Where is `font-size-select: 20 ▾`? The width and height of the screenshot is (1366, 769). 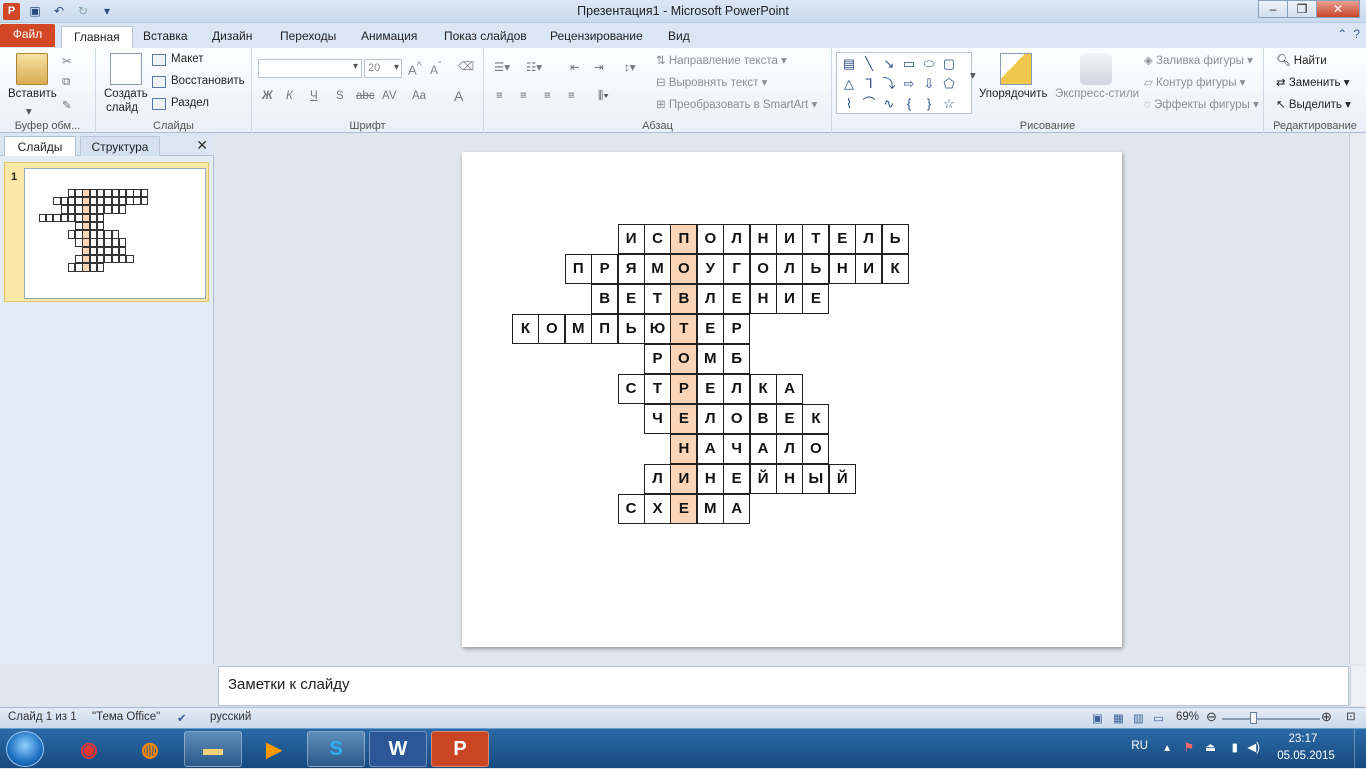 font-size-select: 20 ▾ is located at coordinates (383, 68).